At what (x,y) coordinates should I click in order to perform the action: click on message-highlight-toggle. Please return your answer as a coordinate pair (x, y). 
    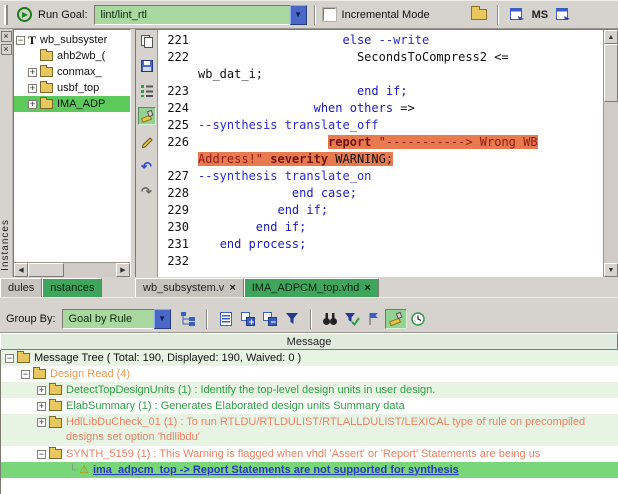
    Looking at the image, I should click on (395, 318).